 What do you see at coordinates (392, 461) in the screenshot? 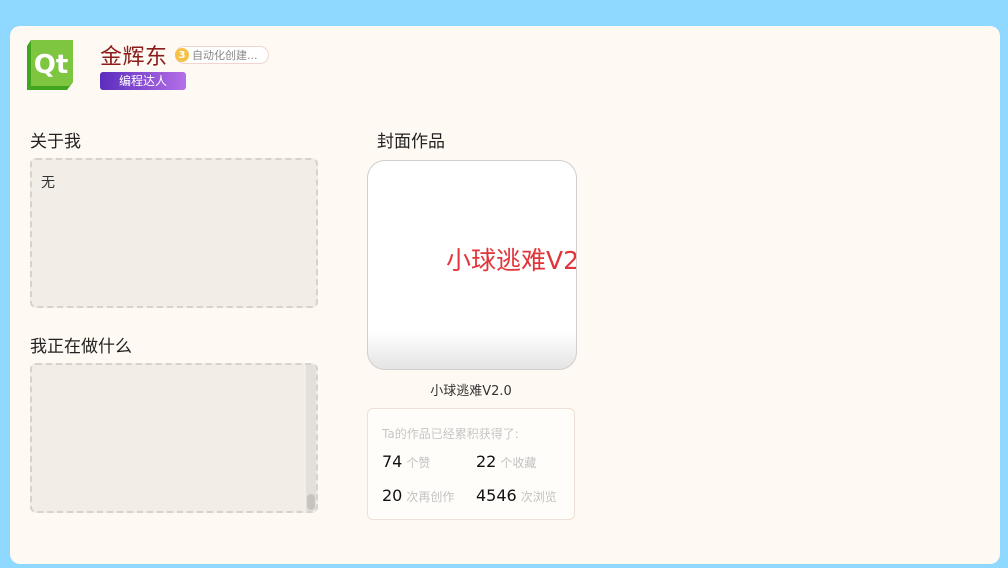
I see `likes-count: 74` at bounding box center [392, 461].